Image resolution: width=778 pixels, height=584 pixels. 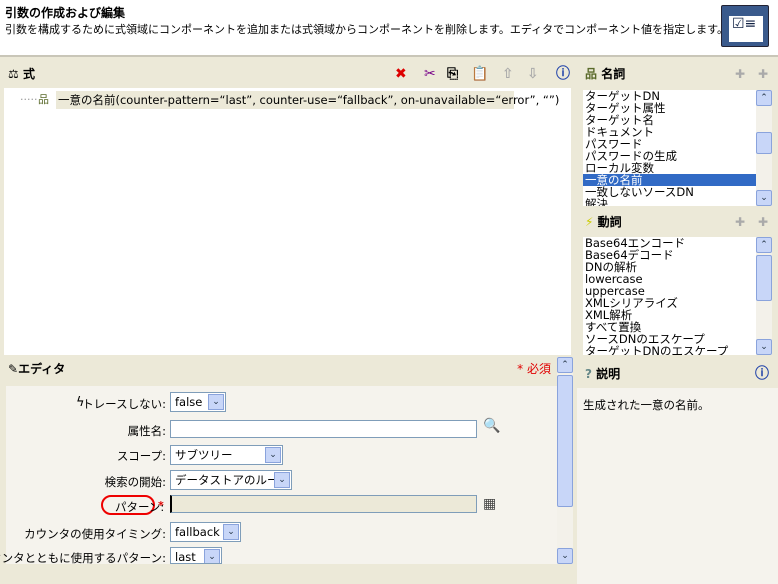 I want to click on list-item: 解決, so click(x=669, y=202).